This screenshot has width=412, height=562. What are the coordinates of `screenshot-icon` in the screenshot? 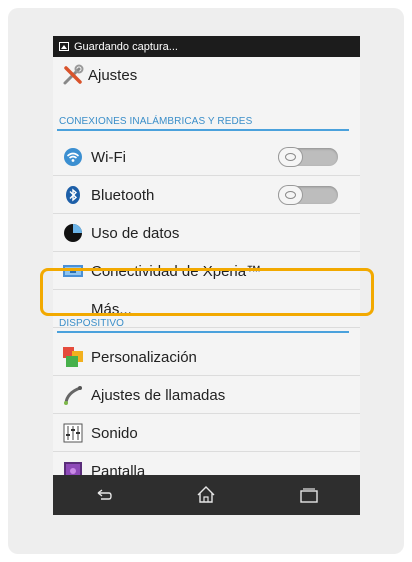 It's located at (64, 46).